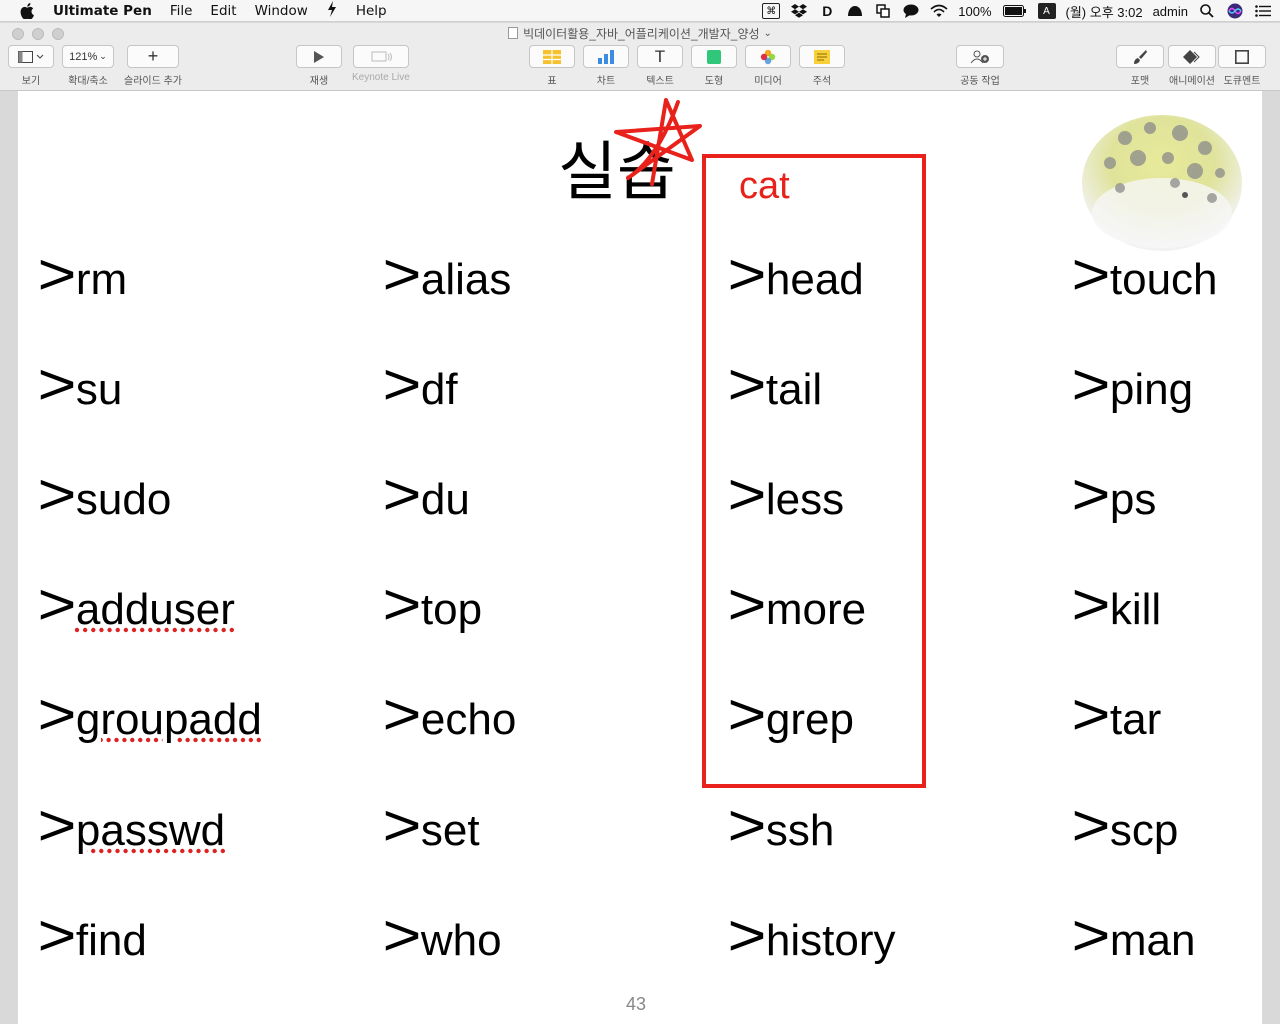 Image resolution: width=1280 pixels, height=1024 pixels. I want to click on spotlight-search-icon, so click(1207, 11).